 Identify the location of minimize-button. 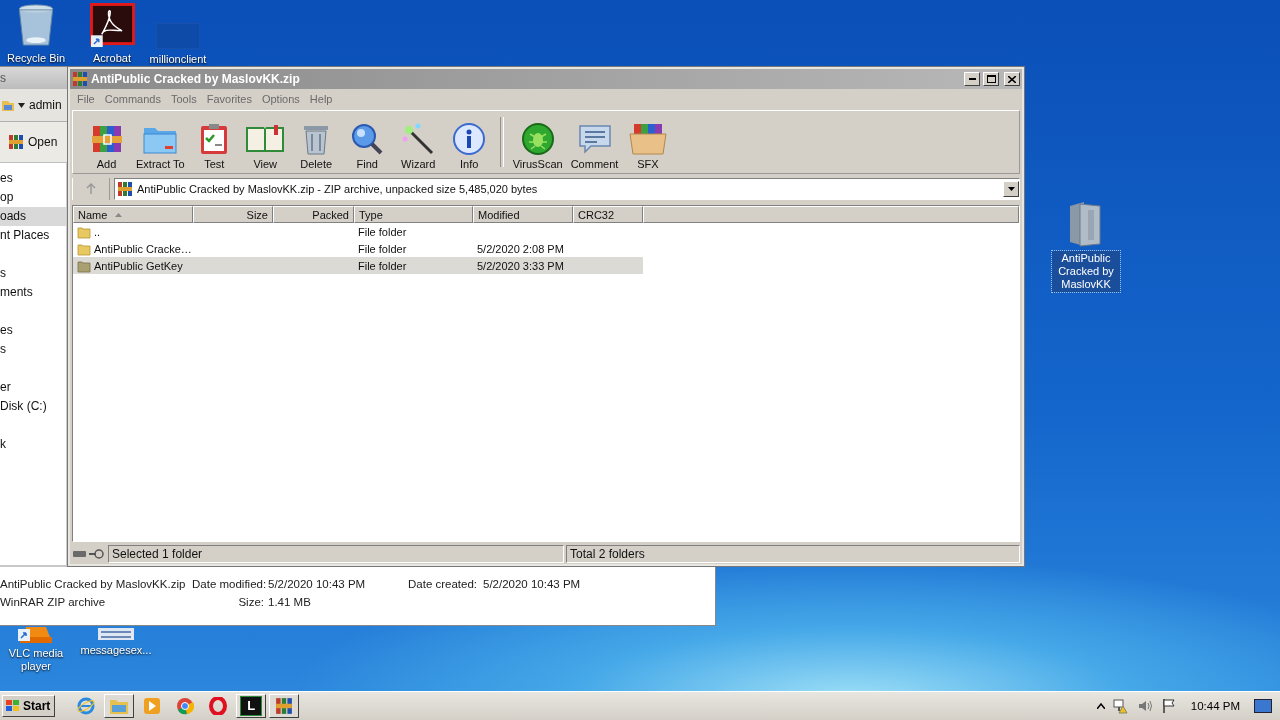
(972, 79).